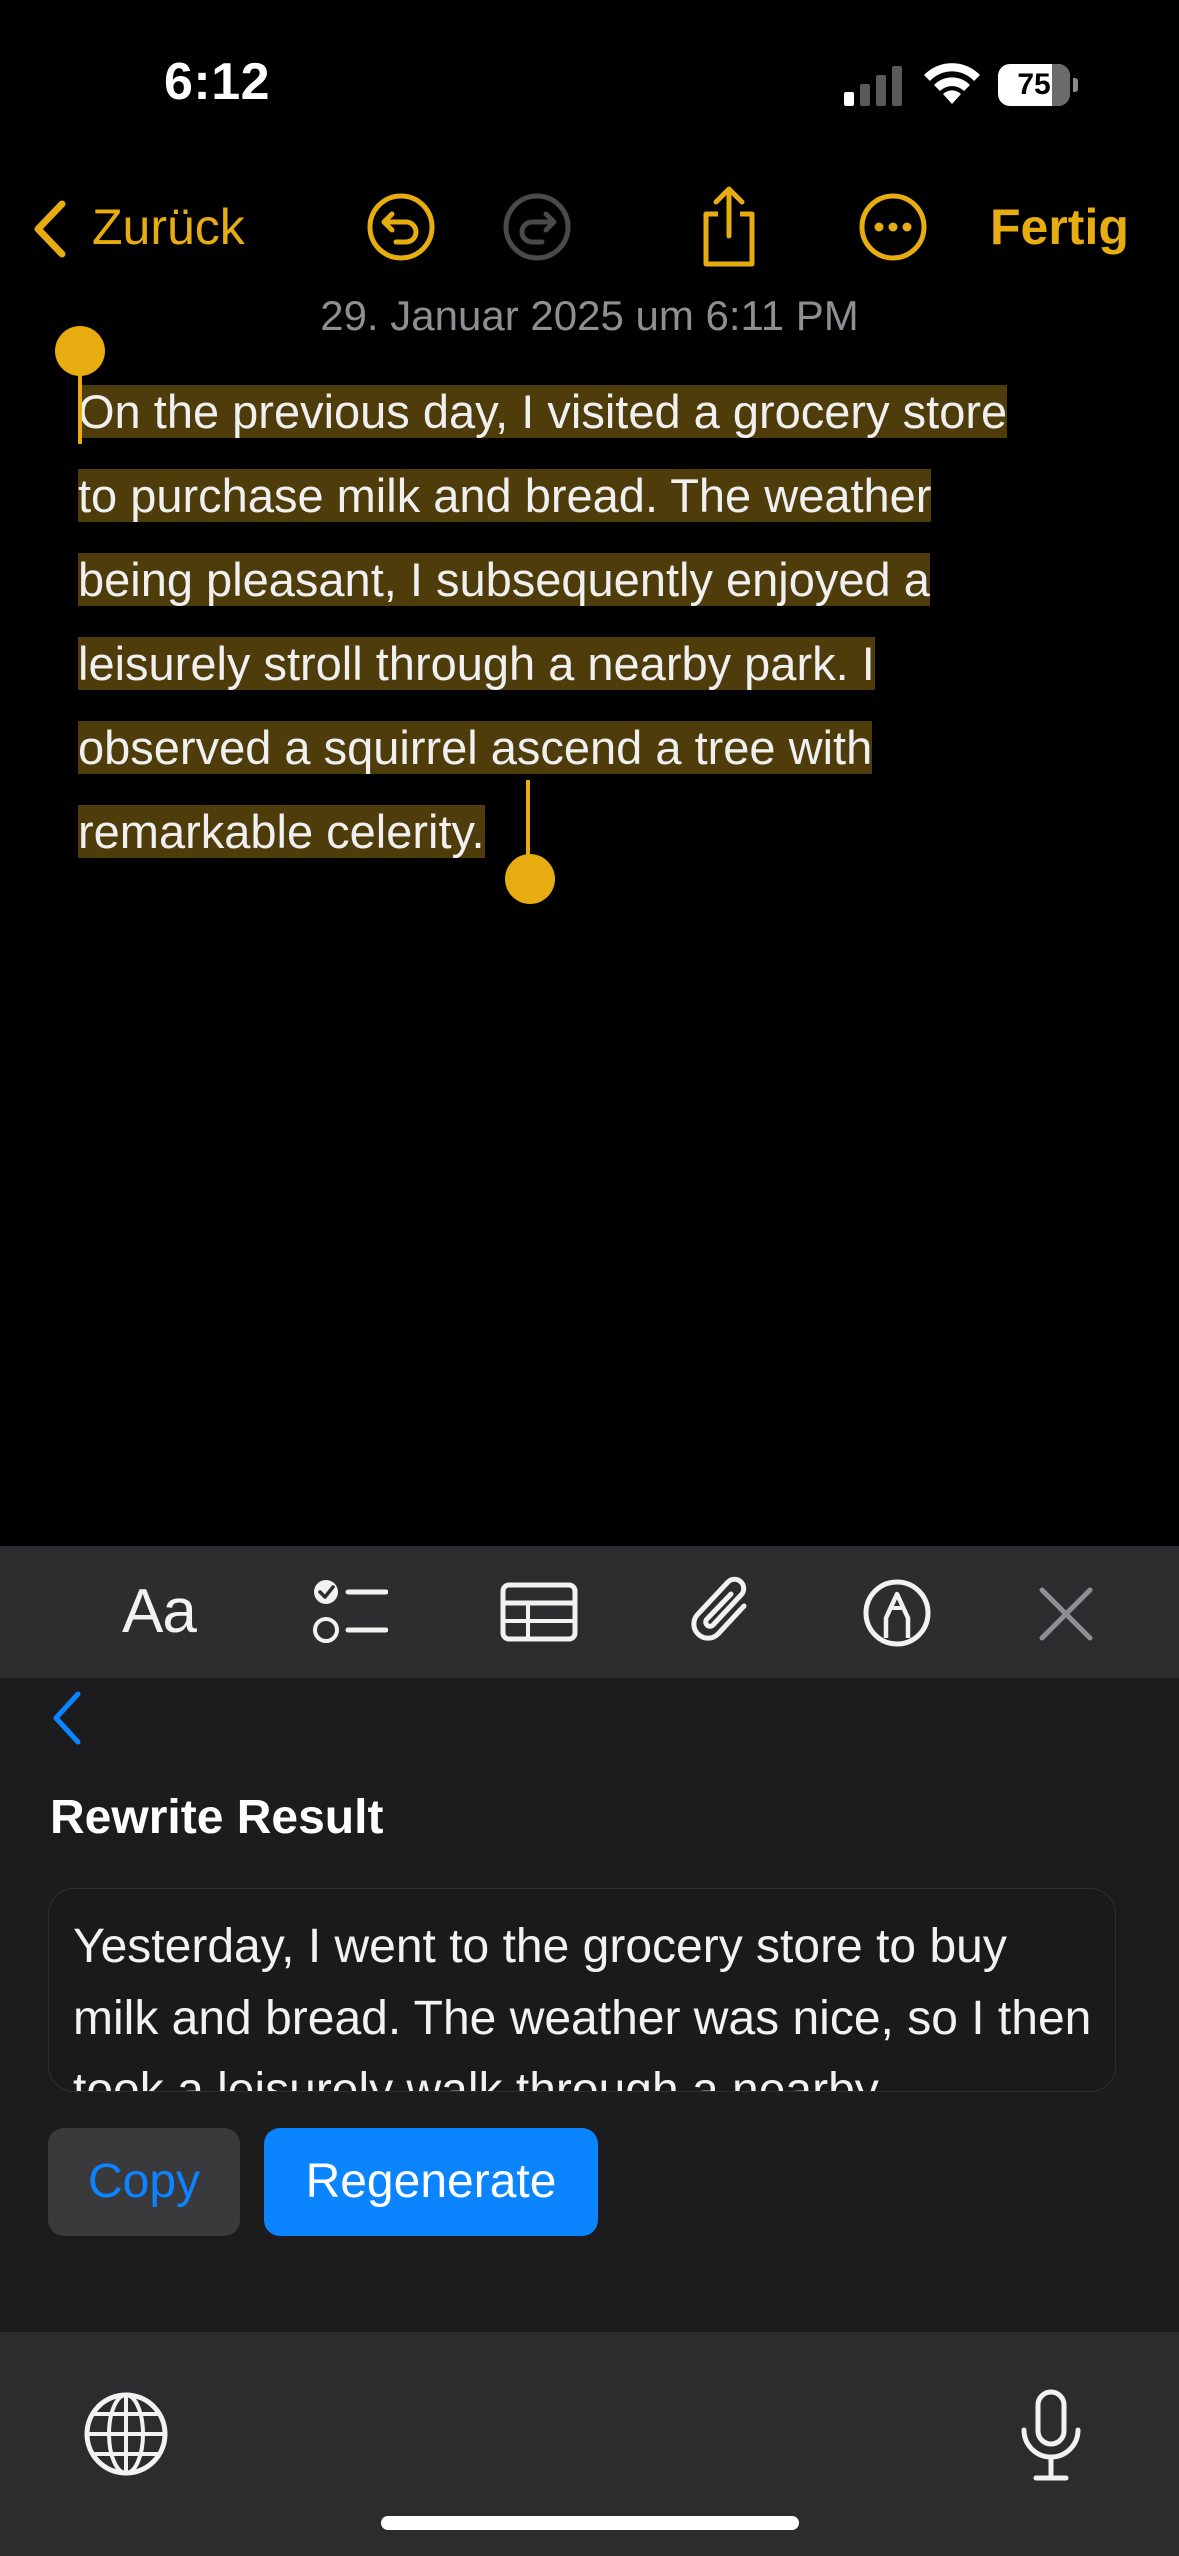 This screenshot has width=1179, height=2556. I want to click on note-line: being pleasant, I subsequently enjoyed a, so click(504, 579).